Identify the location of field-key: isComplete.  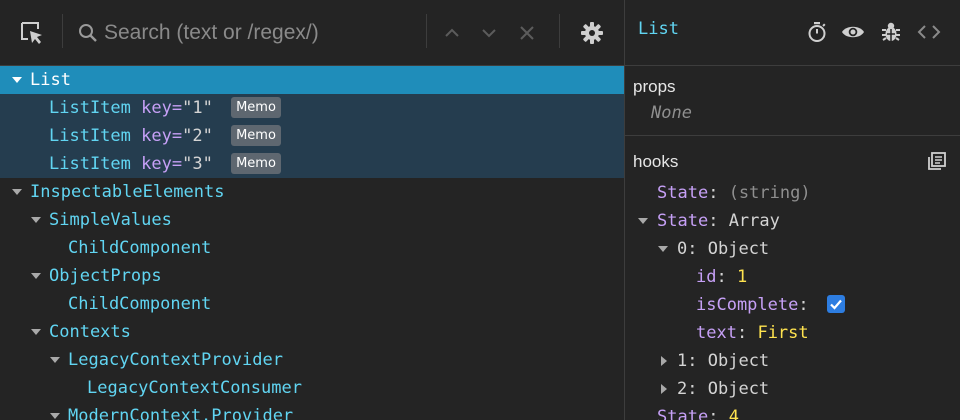
(747, 305).